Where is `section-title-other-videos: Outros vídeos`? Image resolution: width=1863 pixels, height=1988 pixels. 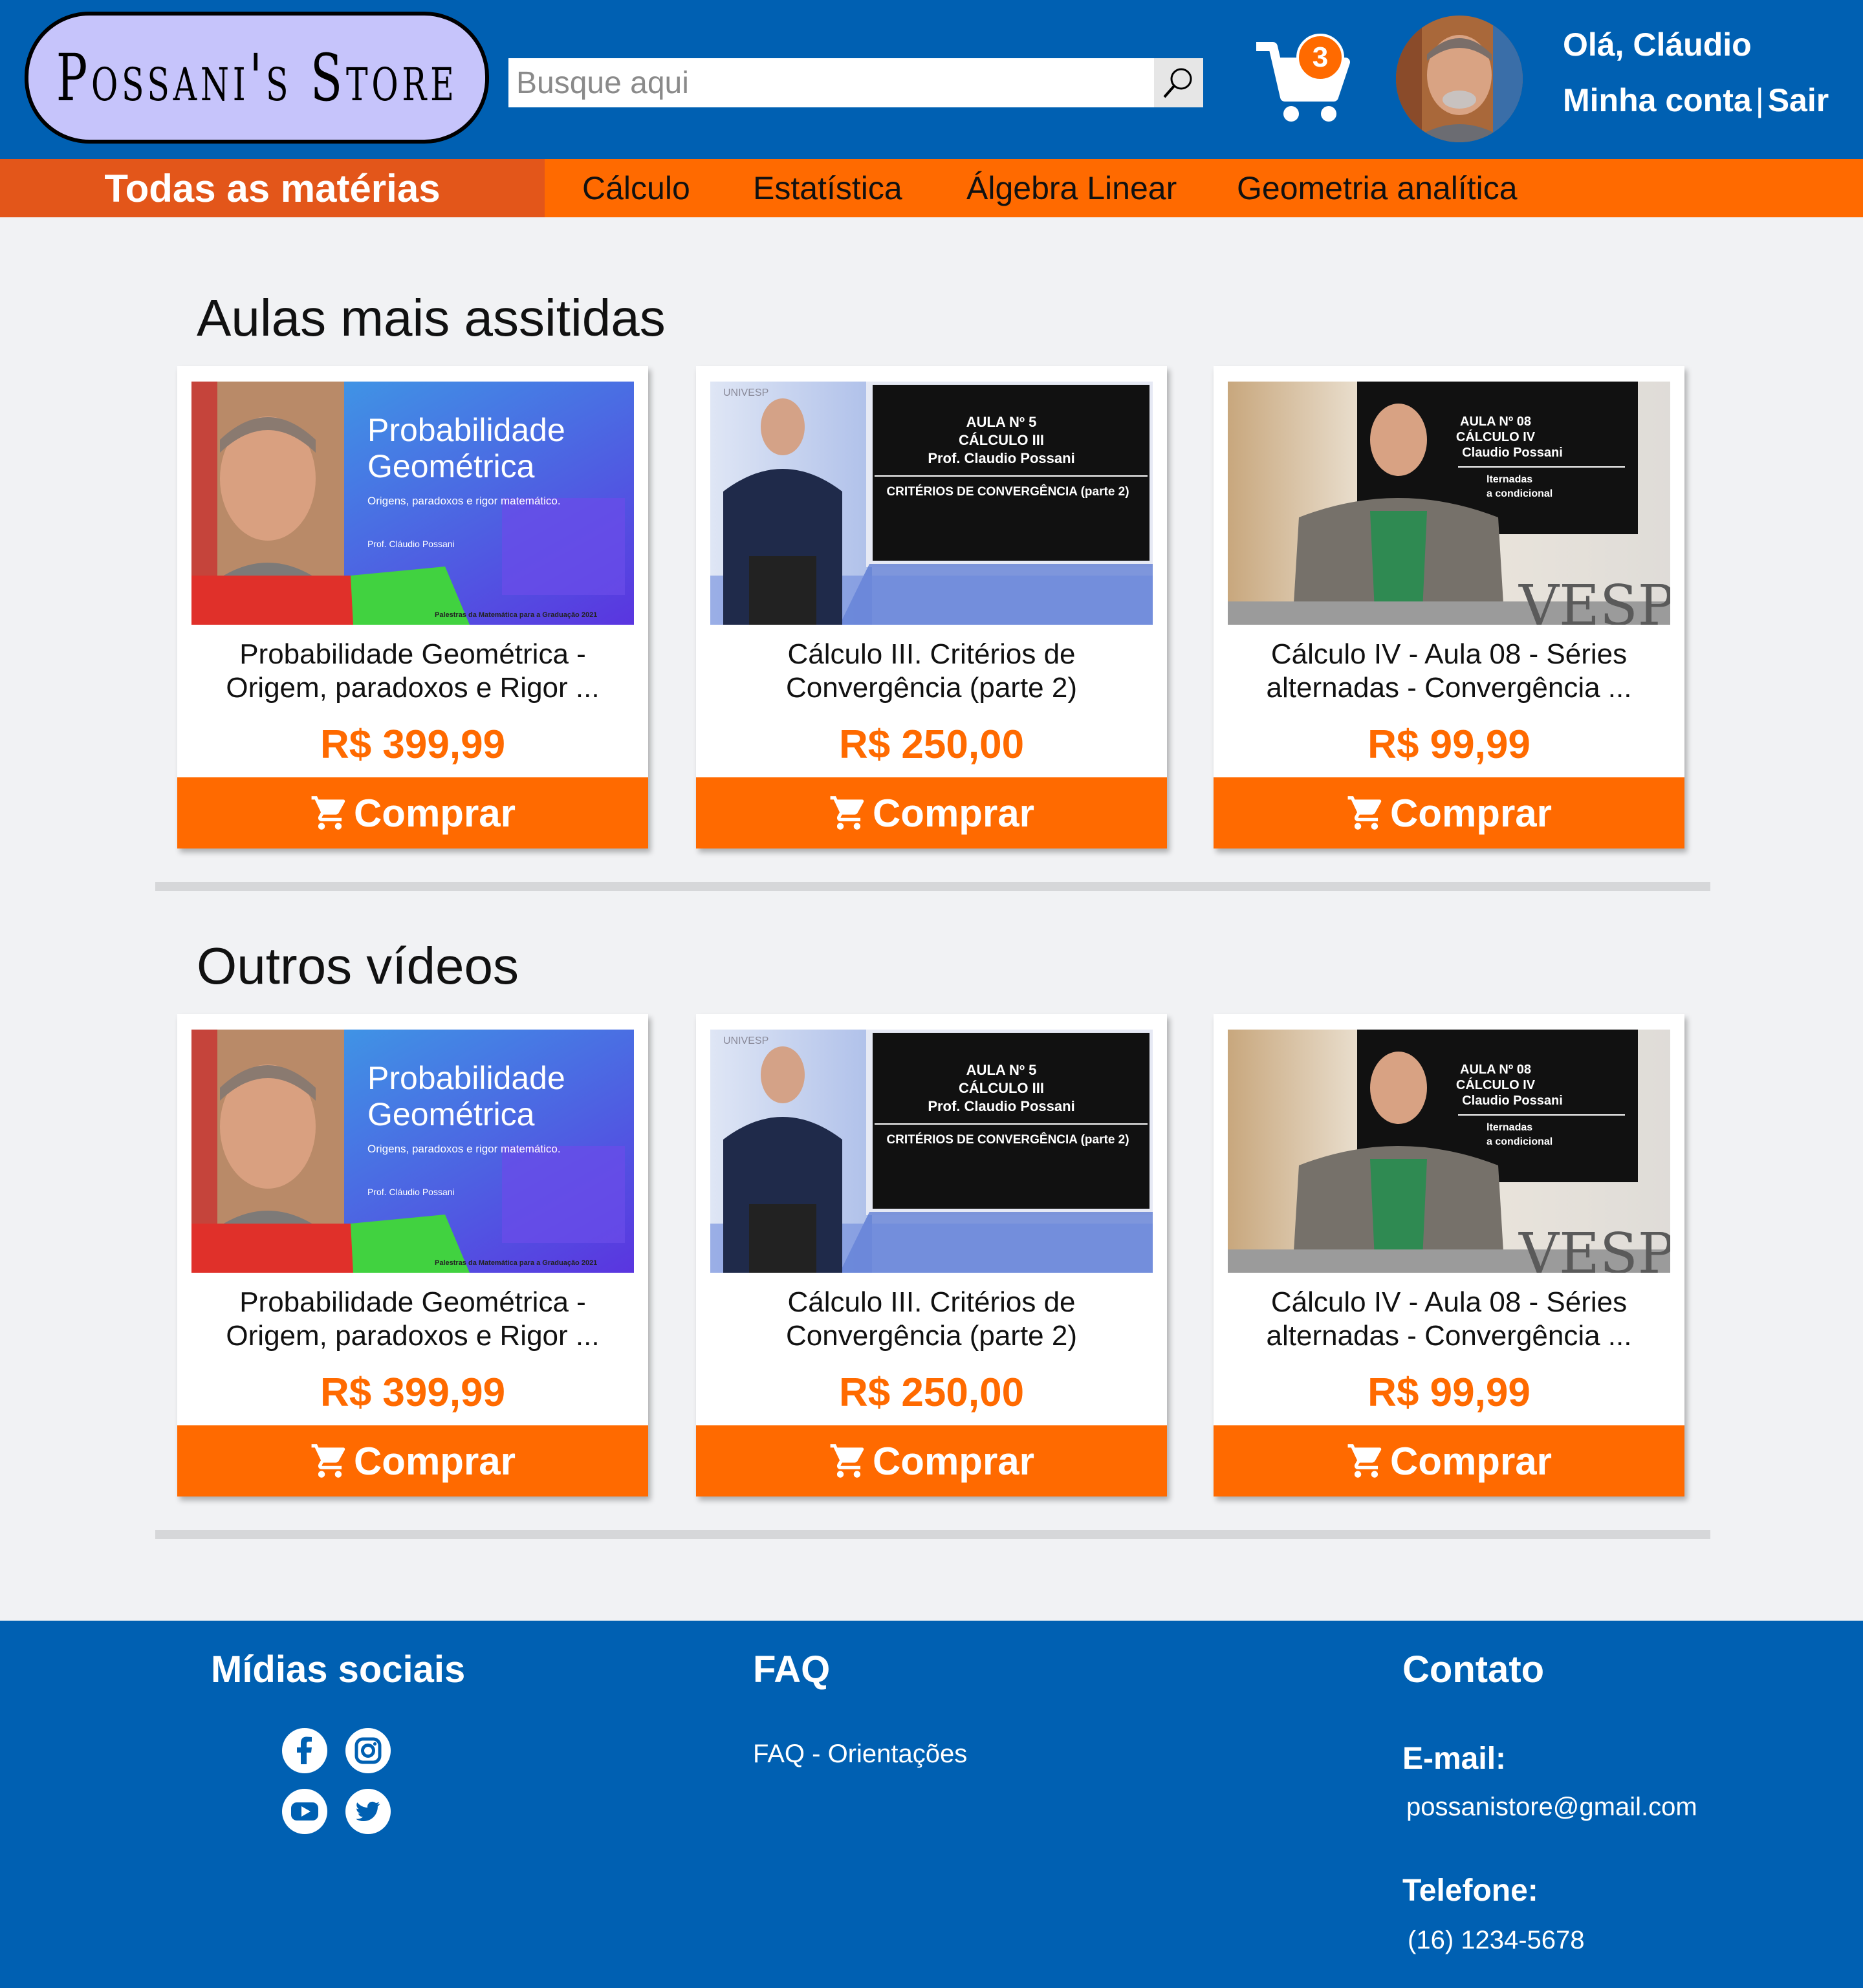 section-title-other-videos: Outros vídeos is located at coordinates (358, 966).